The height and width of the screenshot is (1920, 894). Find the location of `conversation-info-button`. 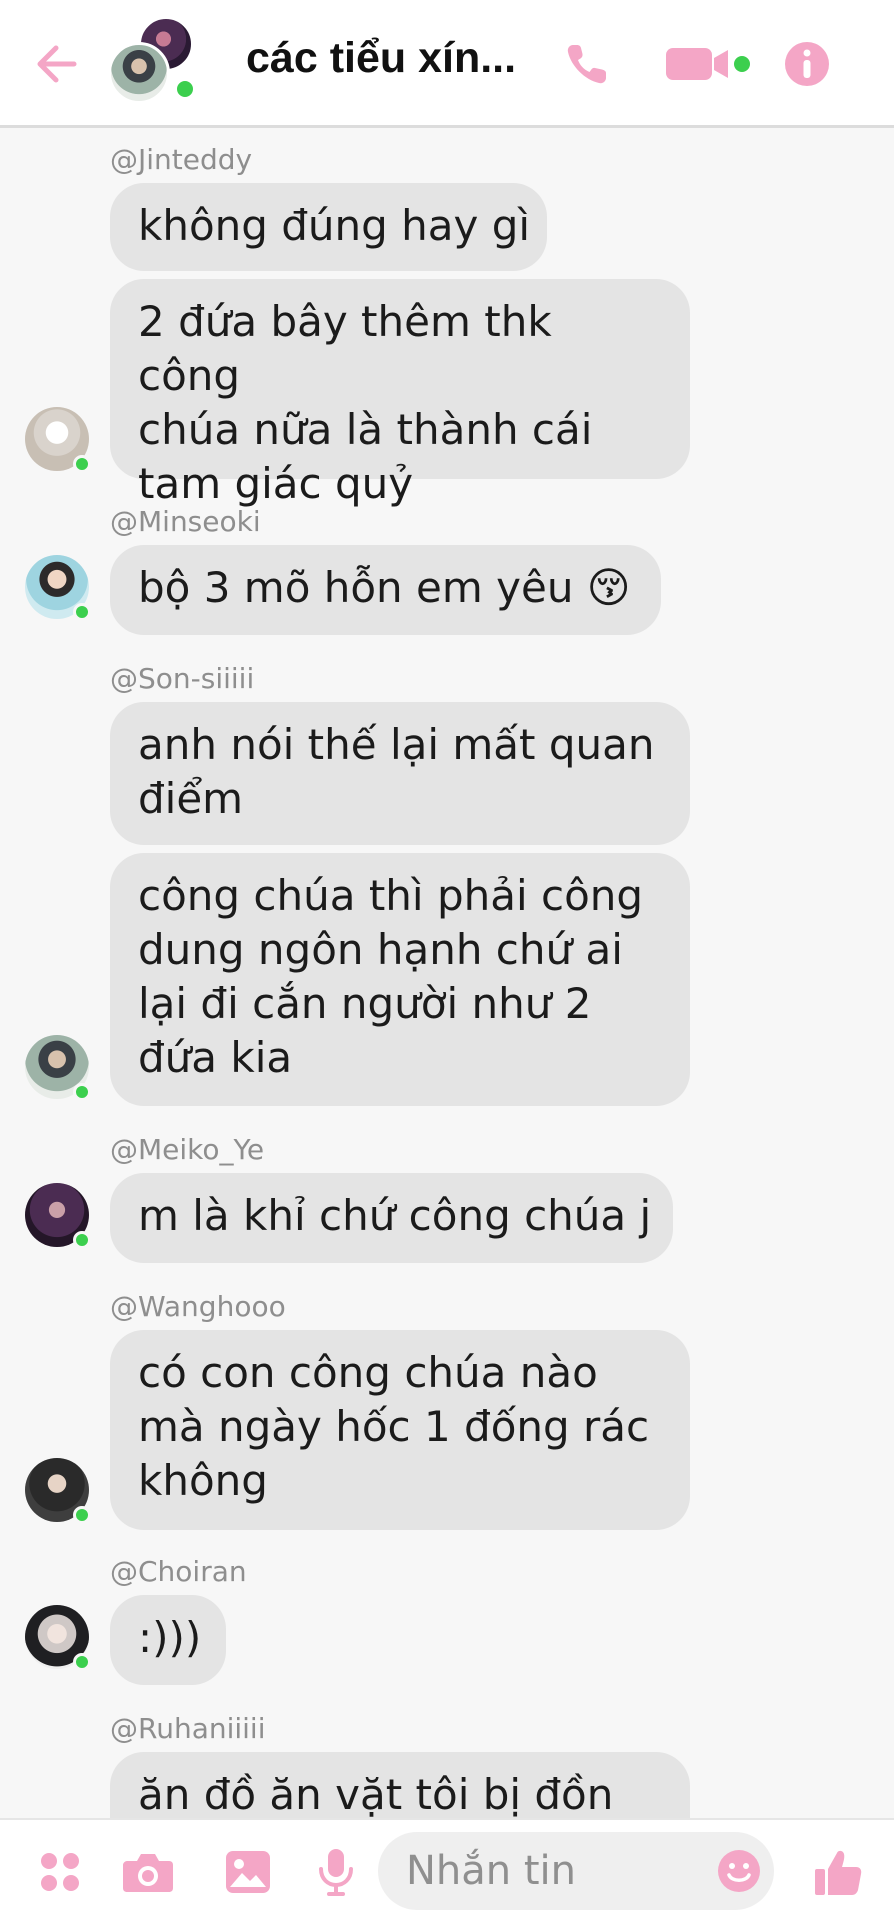

conversation-info-button is located at coordinates (807, 64).